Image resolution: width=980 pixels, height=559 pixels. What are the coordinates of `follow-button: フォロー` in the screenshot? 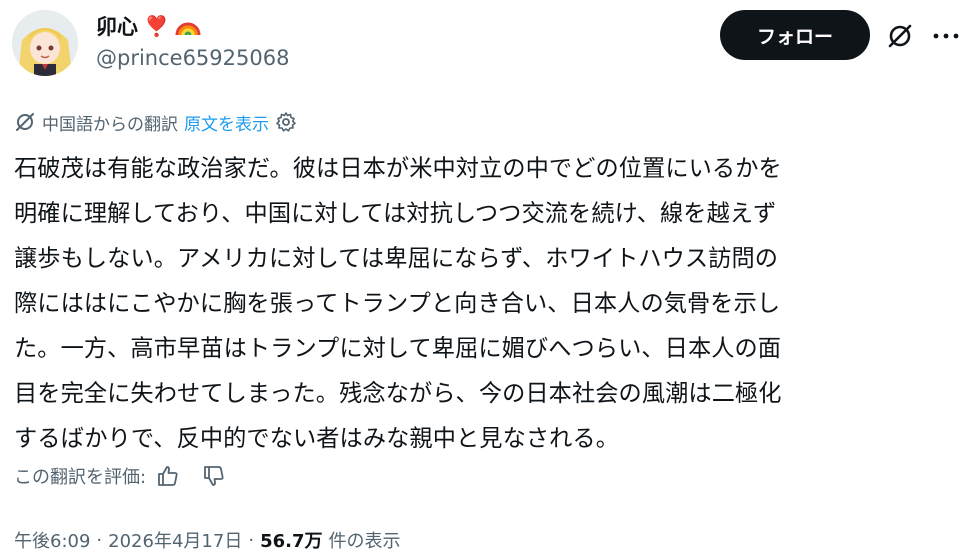 It's located at (795, 35).